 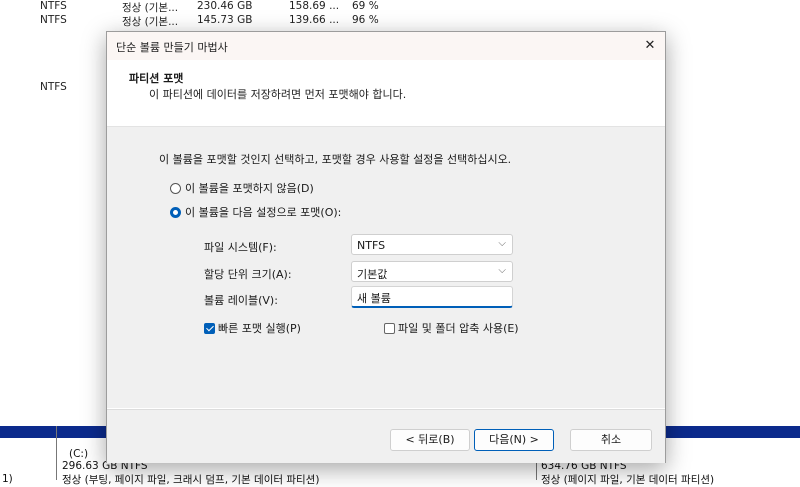 I want to click on checkbox-quick-format, so click(x=209, y=328).